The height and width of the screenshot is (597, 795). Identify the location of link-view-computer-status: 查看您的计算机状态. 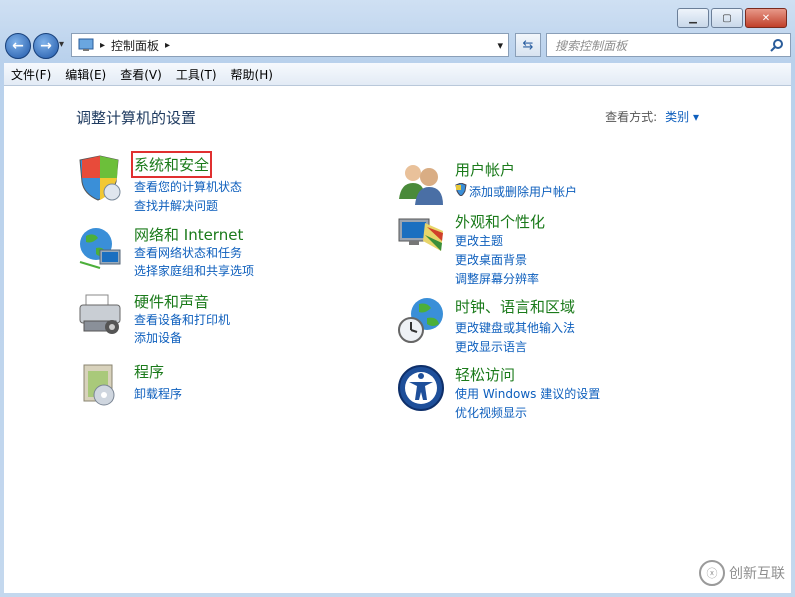
(188, 186).